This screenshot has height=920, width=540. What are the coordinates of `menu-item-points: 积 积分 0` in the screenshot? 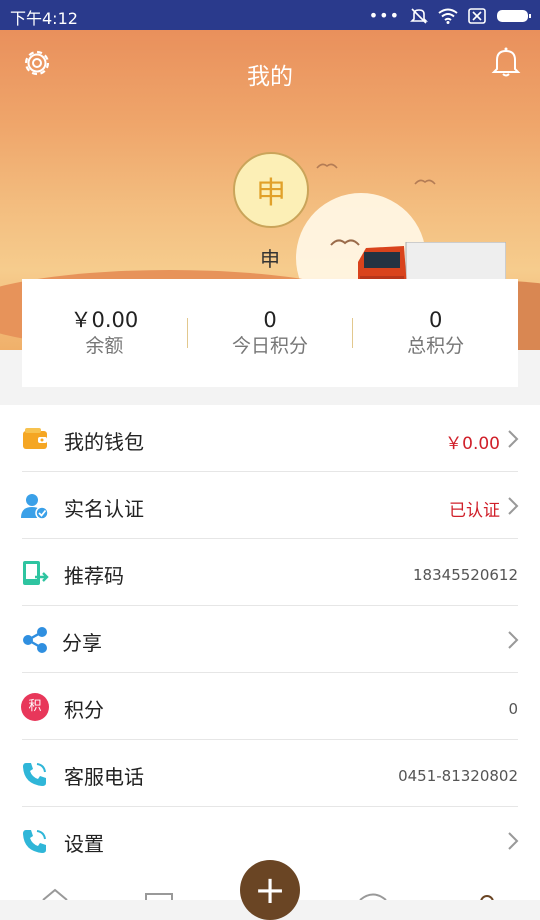 It's located at (270, 706).